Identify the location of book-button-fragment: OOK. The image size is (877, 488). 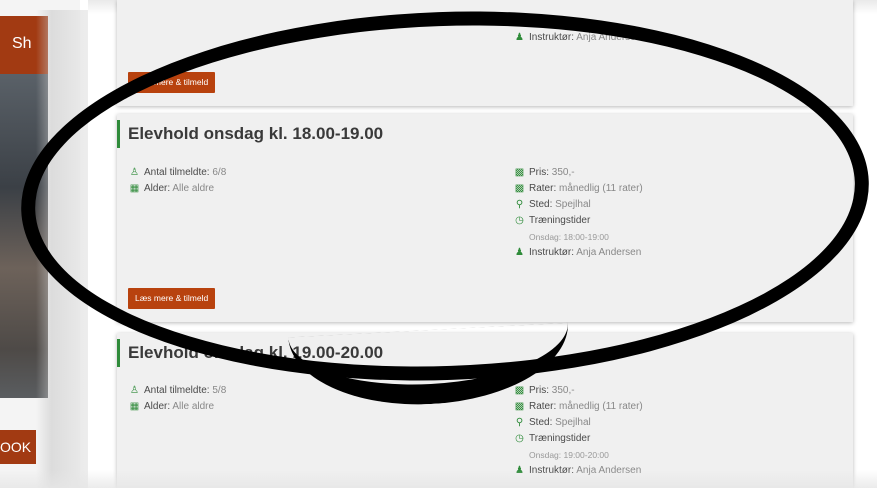
(18, 447).